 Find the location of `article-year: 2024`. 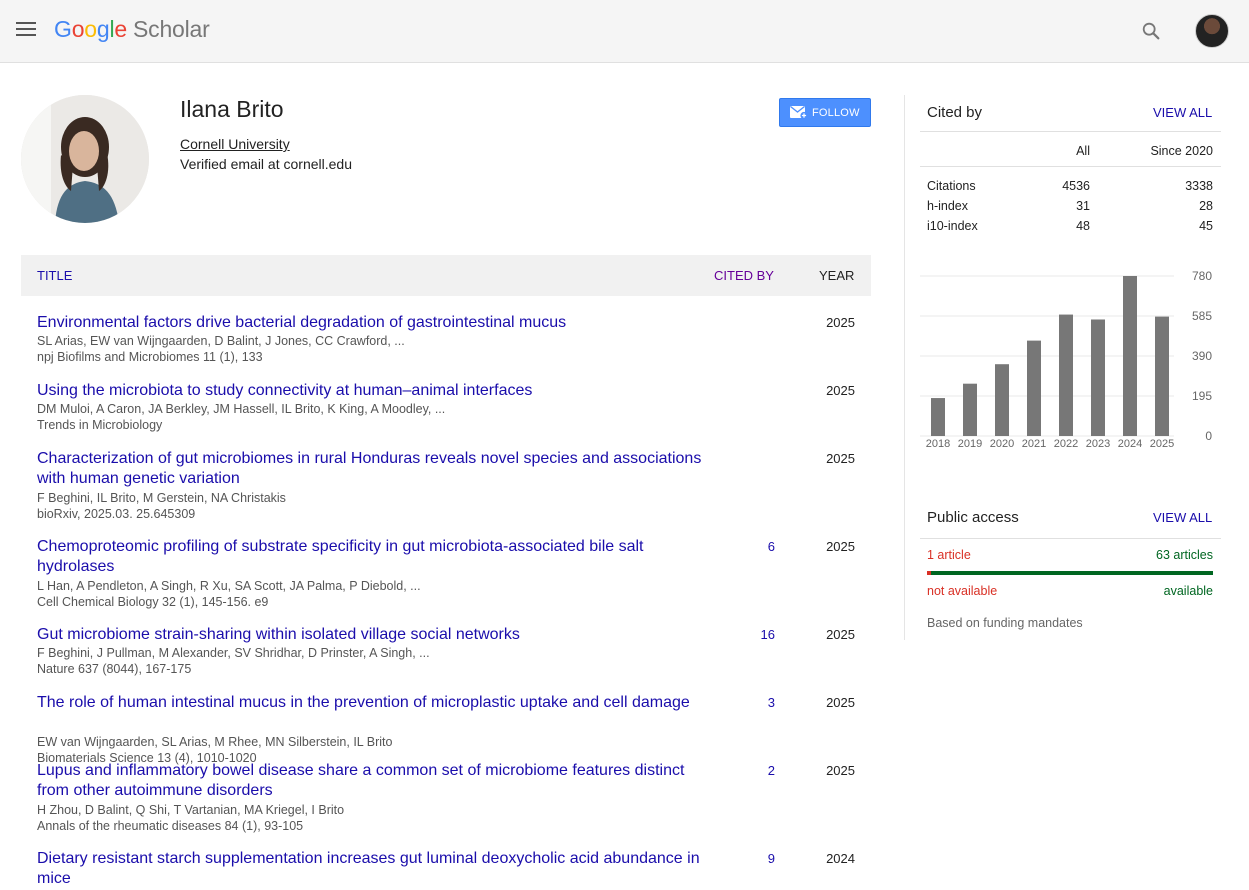

article-year: 2024 is located at coordinates (840, 858).